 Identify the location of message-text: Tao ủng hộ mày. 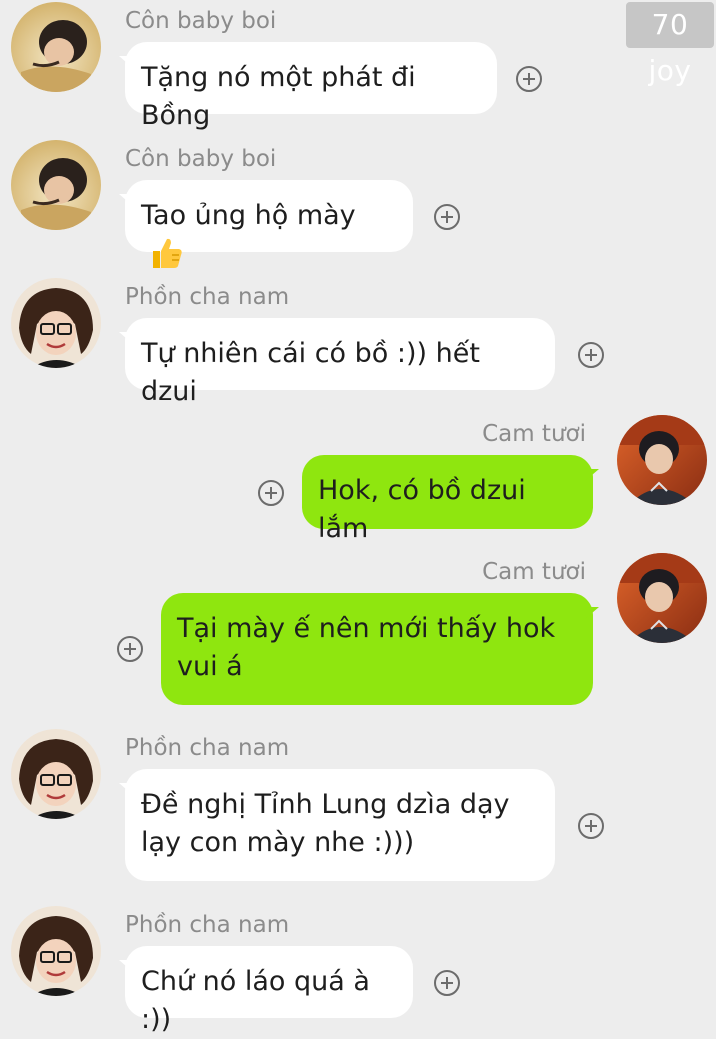
(248, 215).